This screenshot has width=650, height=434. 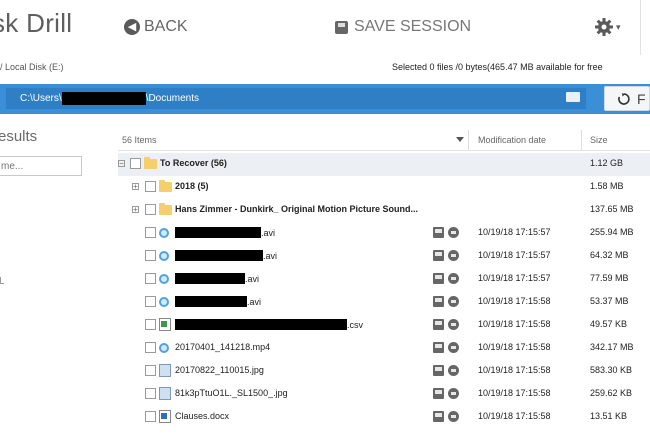 What do you see at coordinates (172, 98) in the screenshot?
I see `path-suffix: \Documents` at bounding box center [172, 98].